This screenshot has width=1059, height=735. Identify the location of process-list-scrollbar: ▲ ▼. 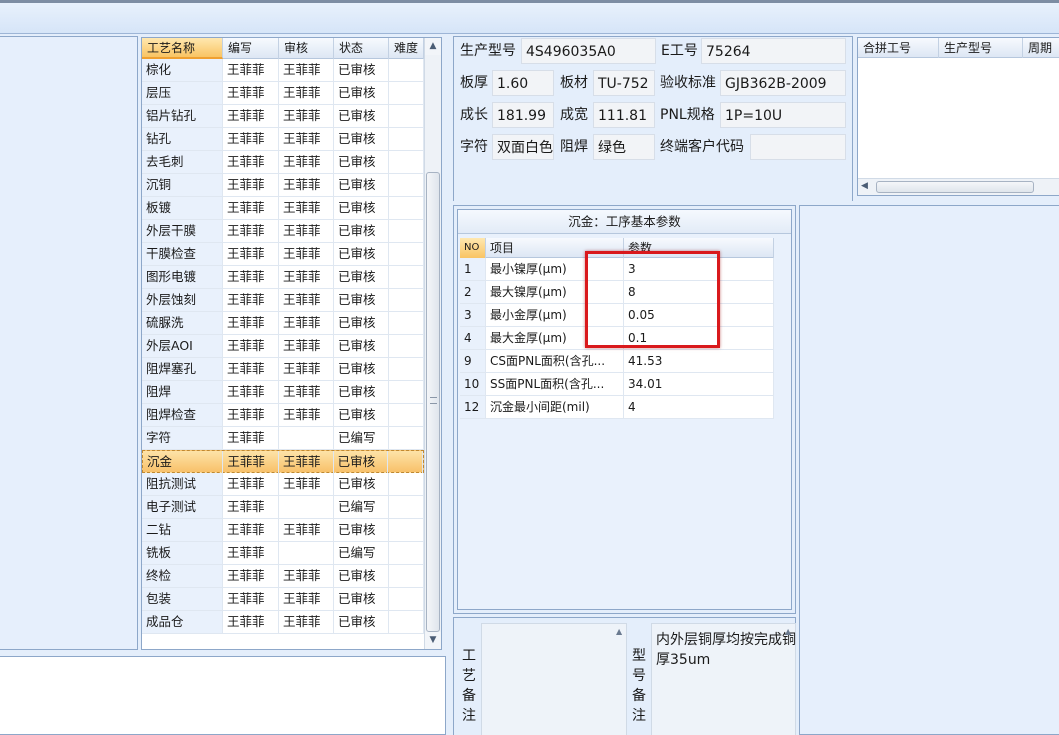
(432, 343).